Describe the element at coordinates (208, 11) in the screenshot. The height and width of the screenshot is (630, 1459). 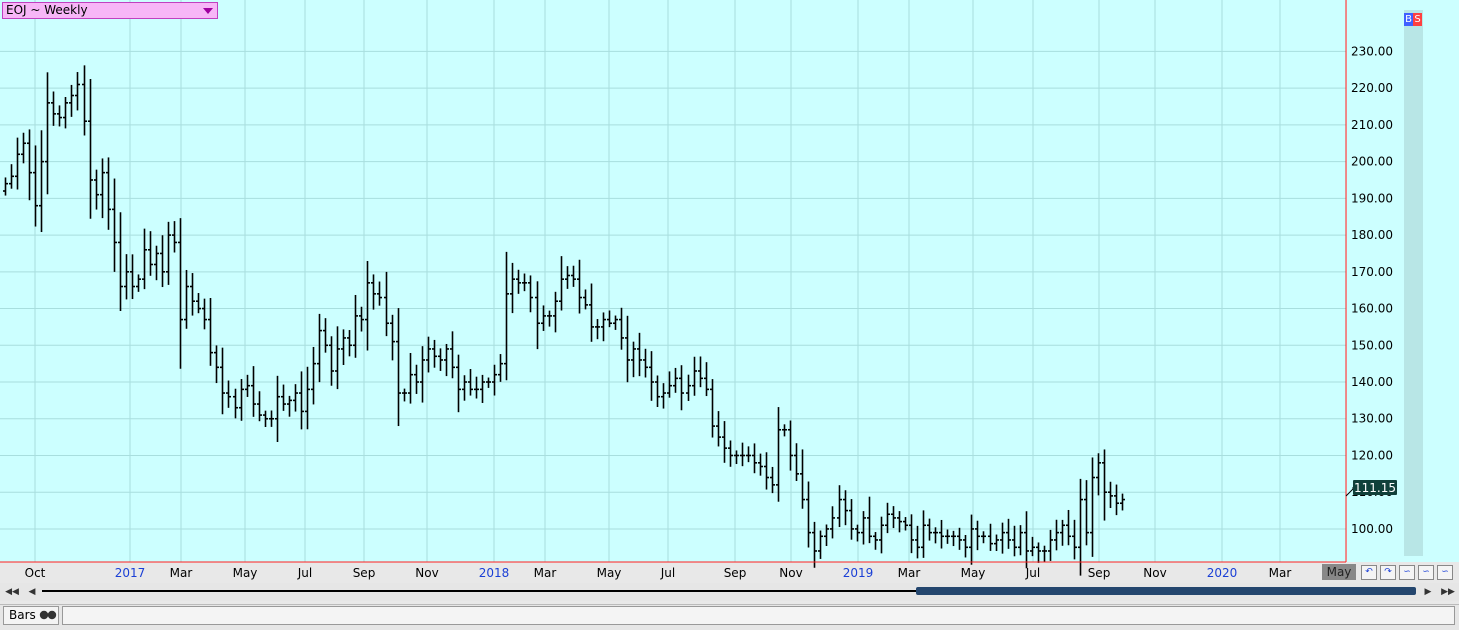
I see `dropdown-arrow-icon` at that location.